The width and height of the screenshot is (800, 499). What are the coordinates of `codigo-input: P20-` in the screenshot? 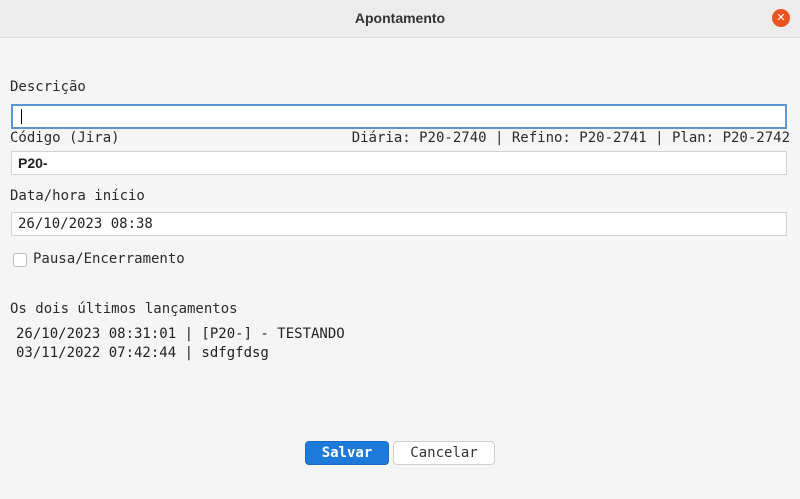 It's located at (399, 163).